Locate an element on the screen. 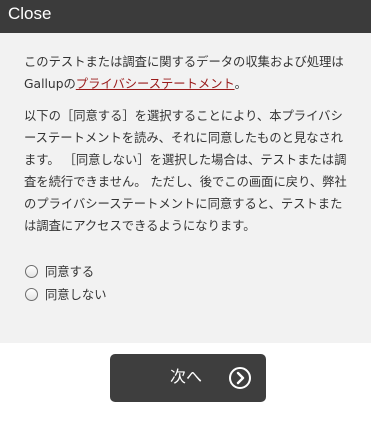  intro-text: このテストまたは調査に関するデータの収集および処理は is located at coordinates (184, 62).